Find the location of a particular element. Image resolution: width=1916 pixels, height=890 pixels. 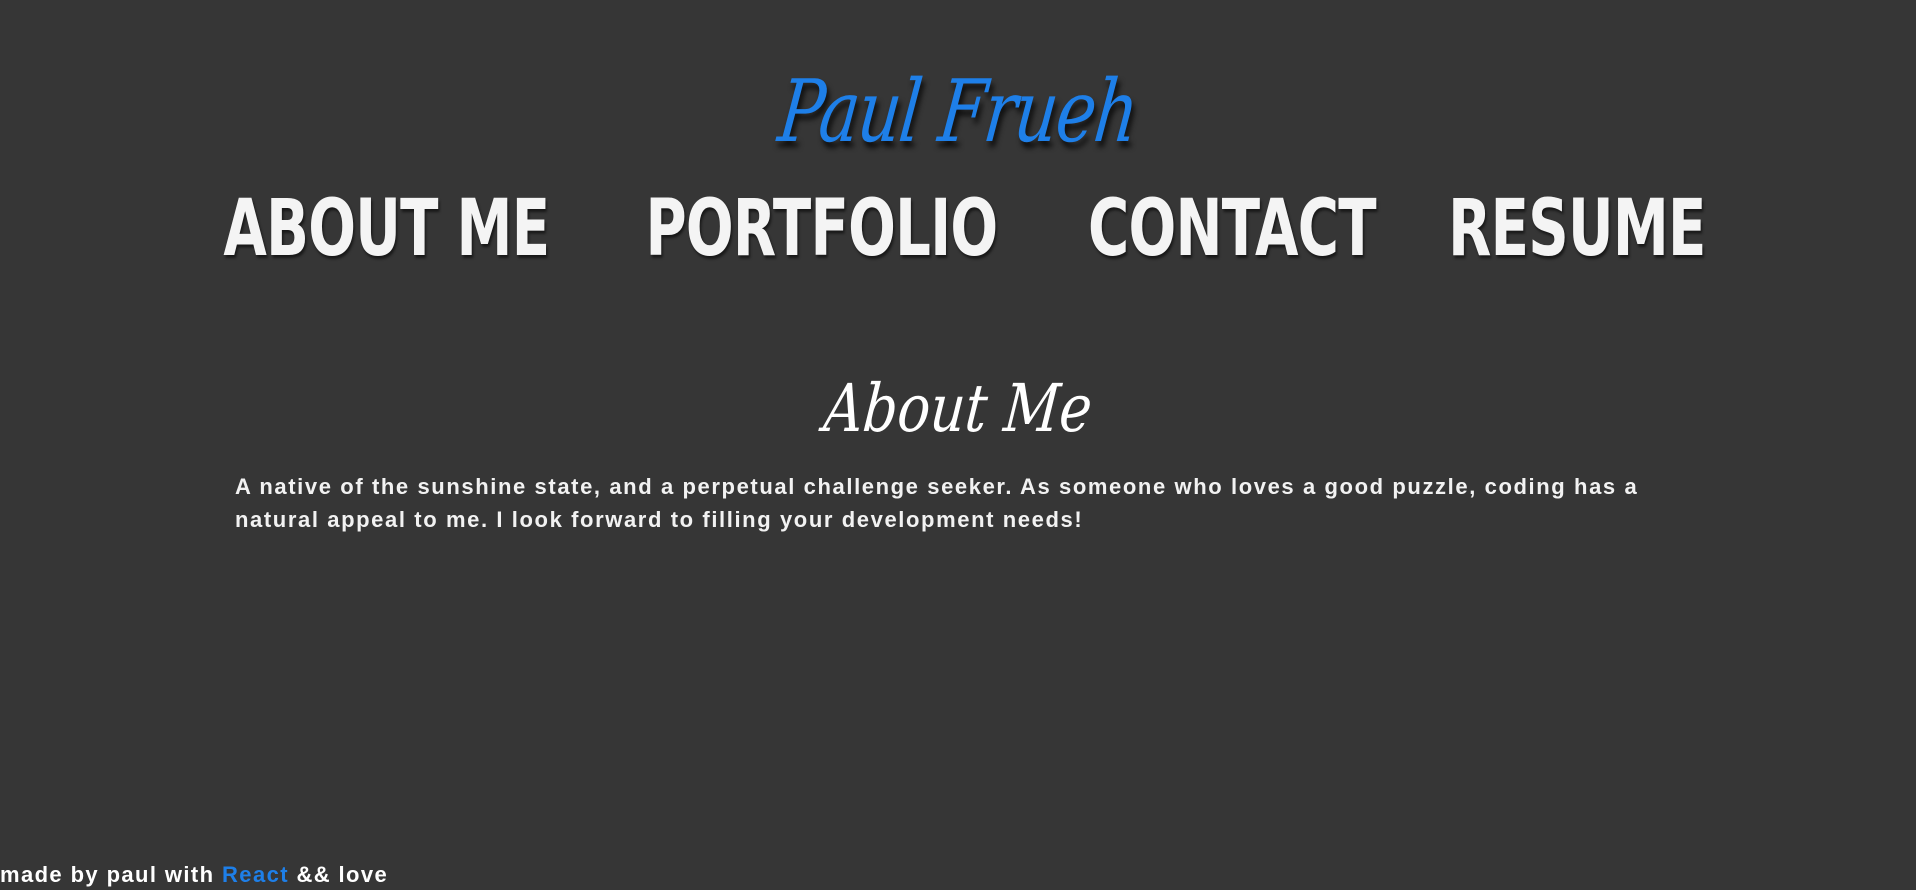

nav-portfolio: PORTFOLIO is located at coordinates (822, 229).